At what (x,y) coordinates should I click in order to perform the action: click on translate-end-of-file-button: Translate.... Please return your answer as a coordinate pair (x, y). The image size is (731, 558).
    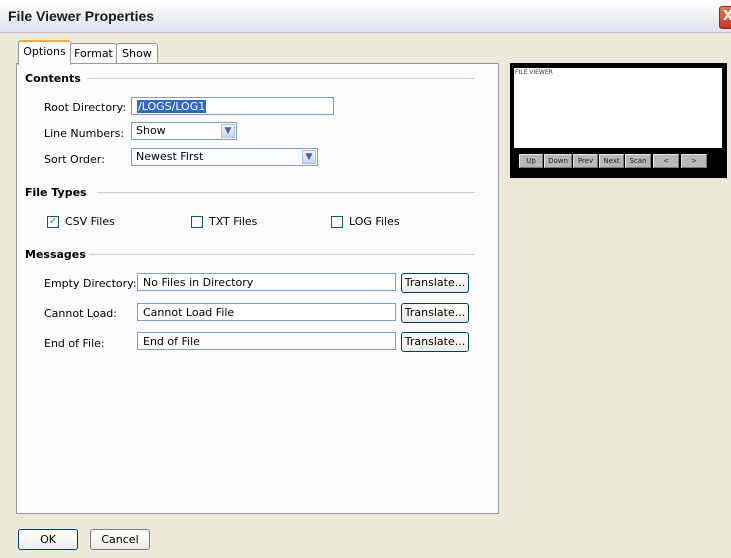
    Looking at the image, I should click on (435, 342).